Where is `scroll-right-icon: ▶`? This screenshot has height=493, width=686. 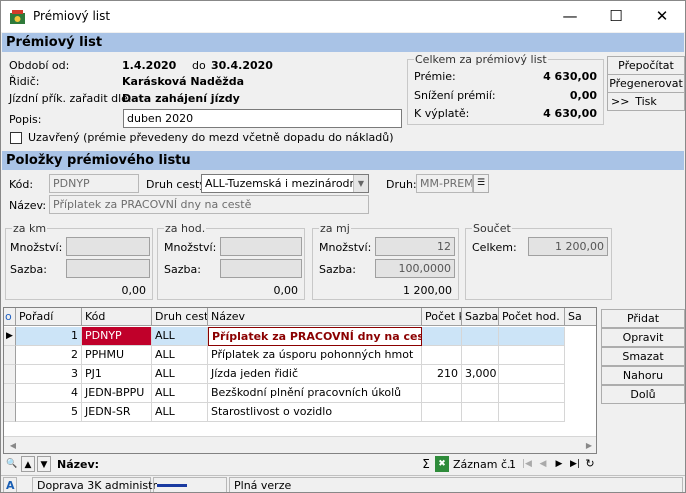
scroll-right-icon: ▶ is located at coordinates (589, 445).